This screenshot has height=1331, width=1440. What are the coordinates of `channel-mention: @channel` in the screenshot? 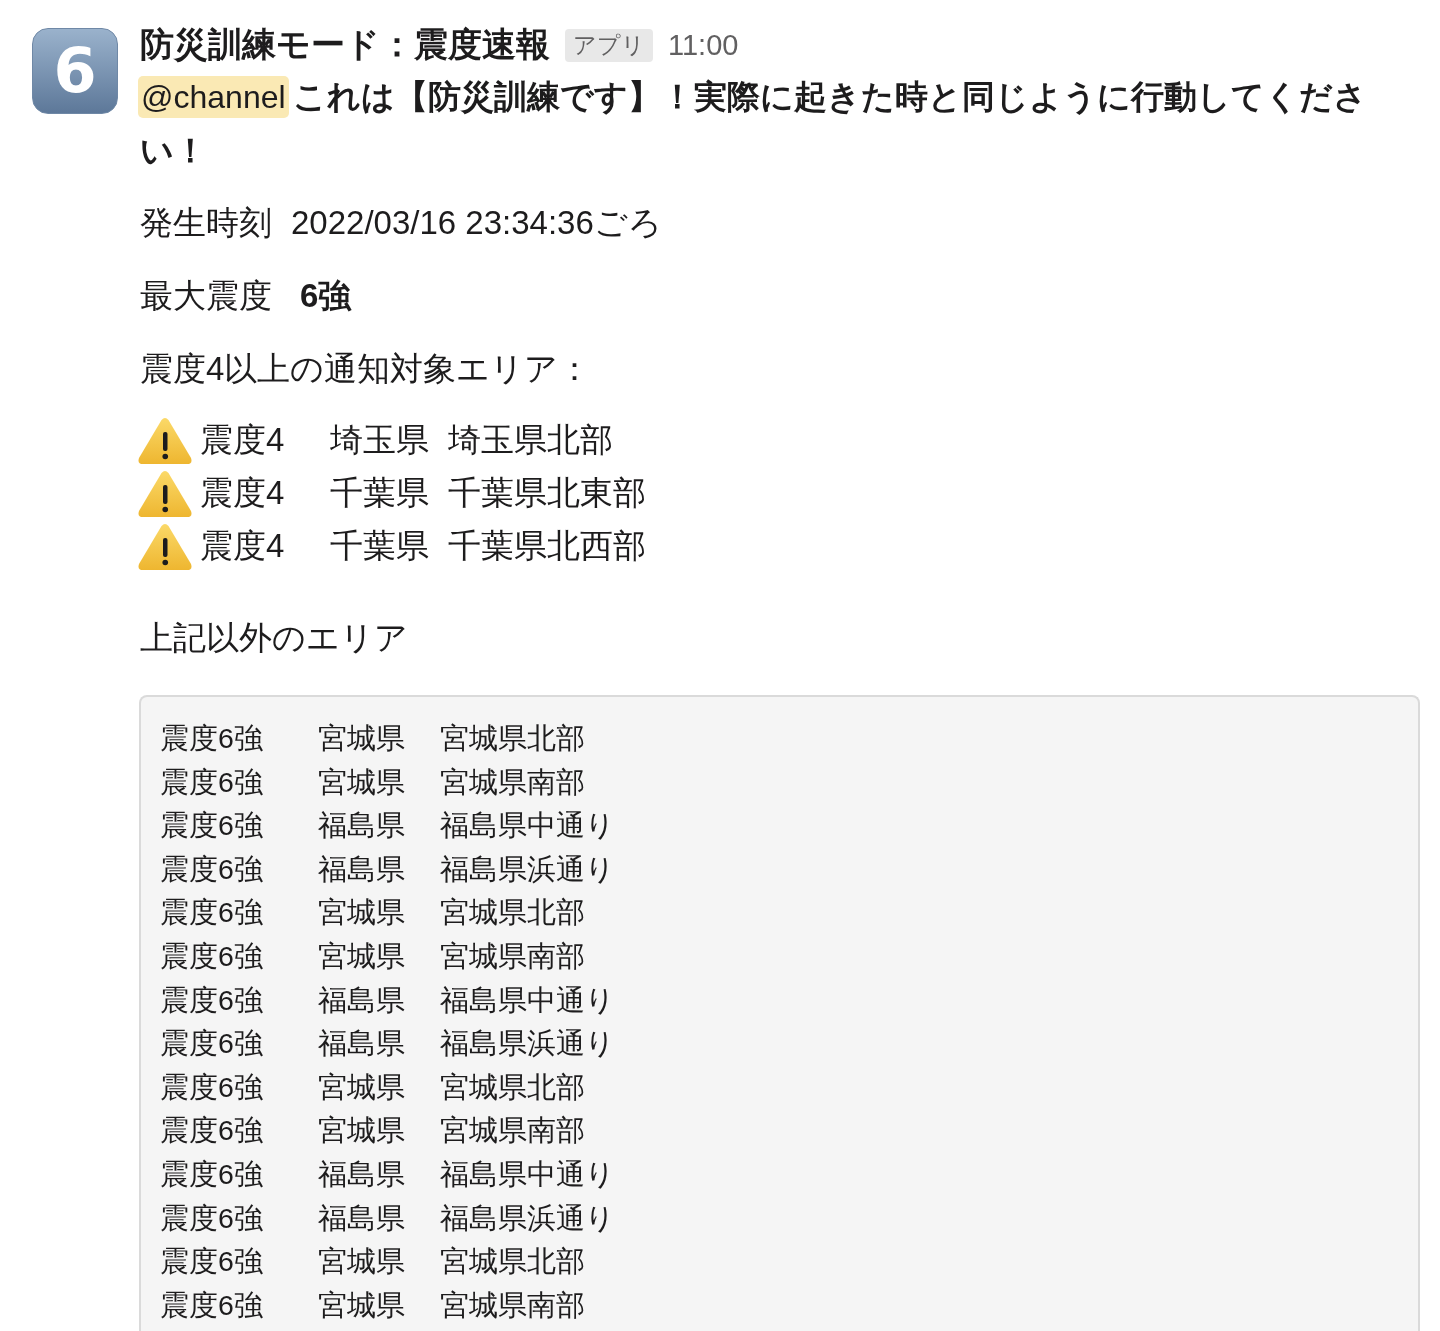 It's located at (213, 97).